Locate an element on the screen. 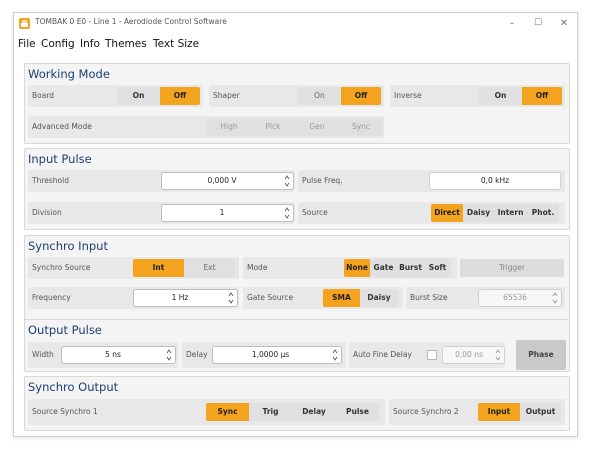 This screenshot has height=449, width=610. gate-source-toggle: SMA Daisy is located at coordinates (360, 298).